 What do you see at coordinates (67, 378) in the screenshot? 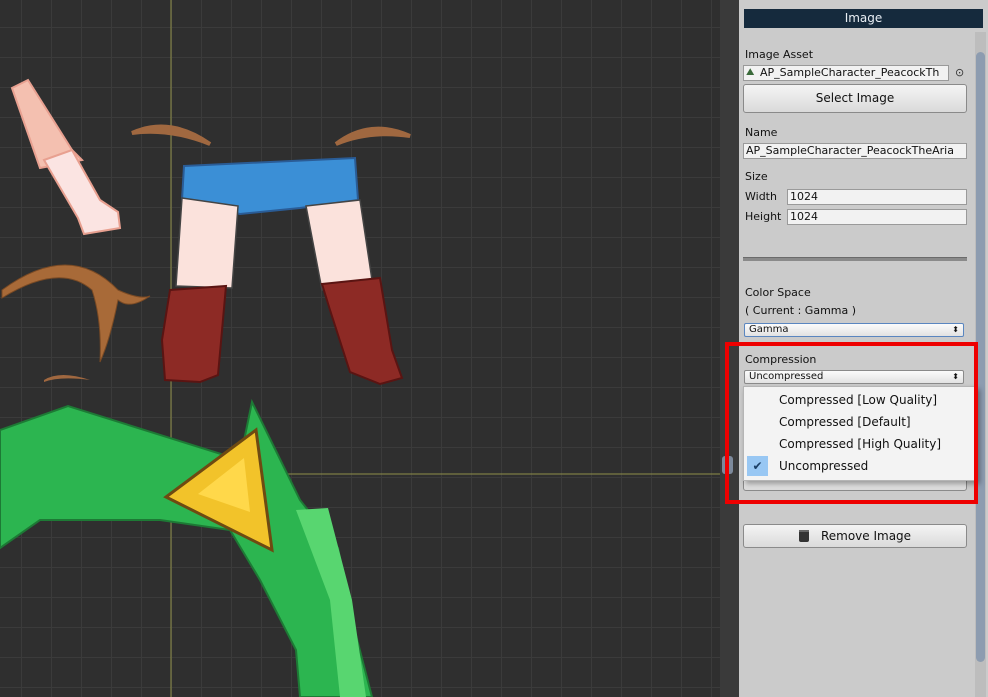
I see `hair-tip-part` at bounding box center [67, 378].